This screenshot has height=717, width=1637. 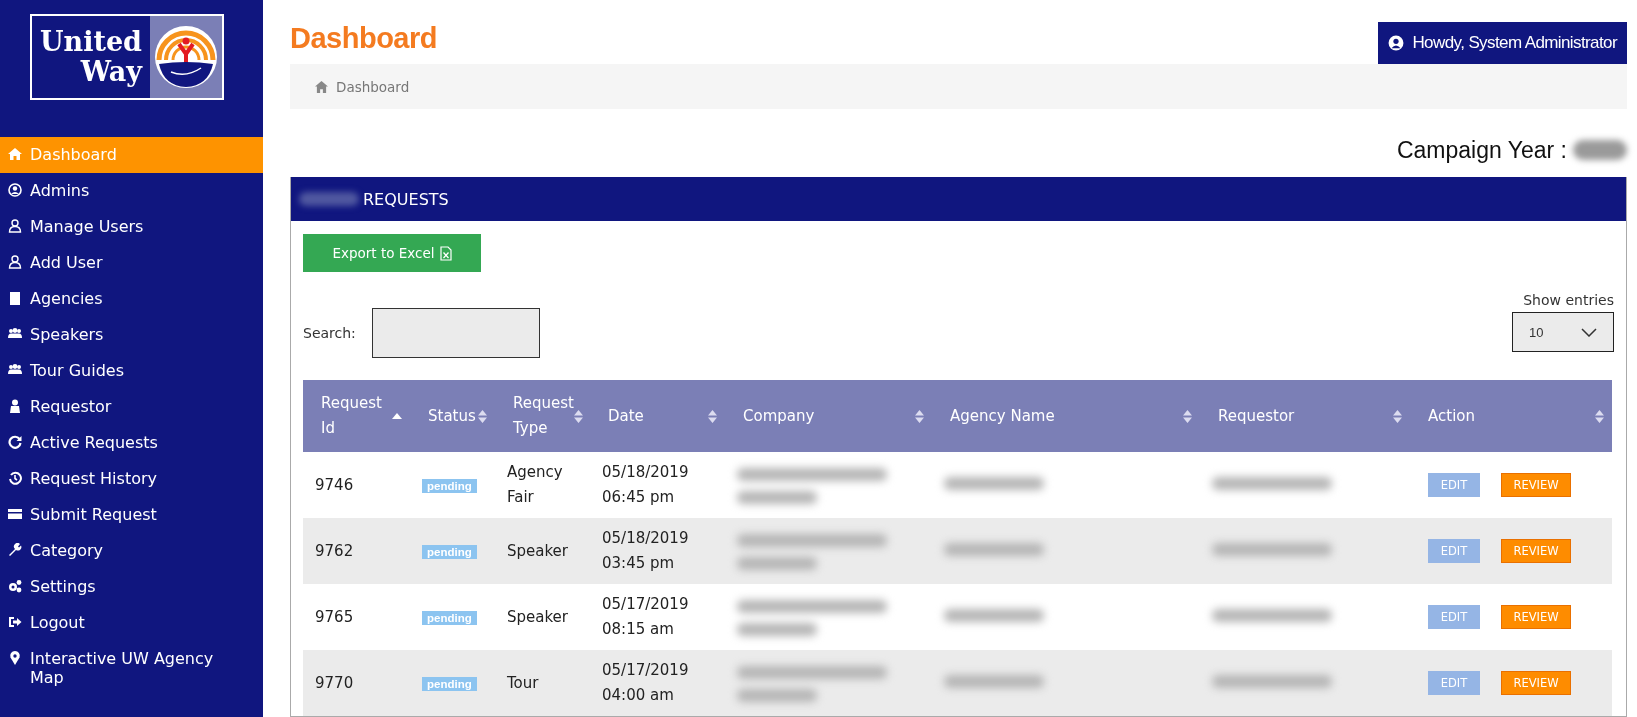 I want to click on chevron-down-icon, so click(x=1589, y=332).